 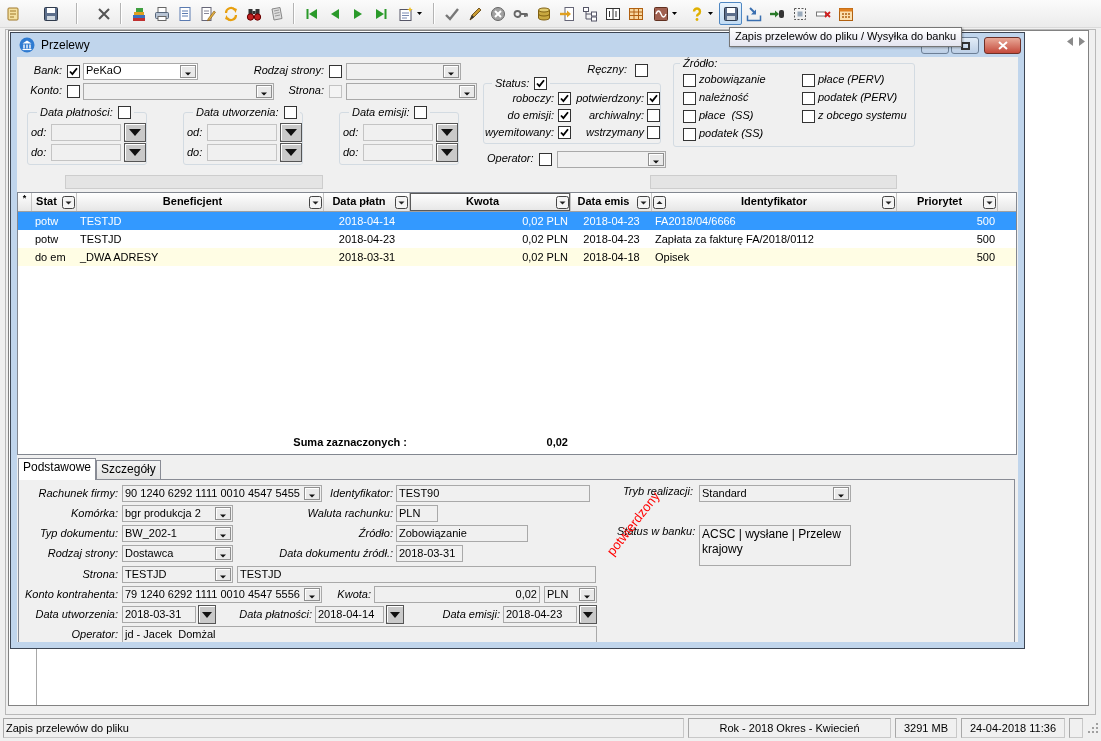 I want to click on field-label: potwierdzony:, so click(x=609, y=98).